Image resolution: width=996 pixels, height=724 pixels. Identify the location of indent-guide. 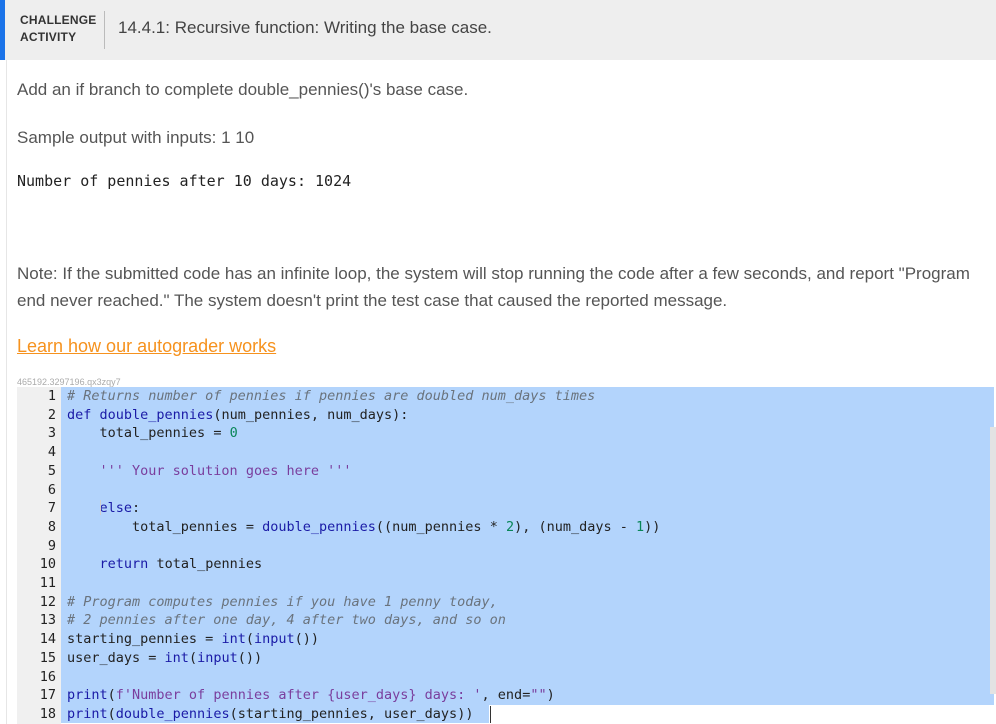
(100, 507).